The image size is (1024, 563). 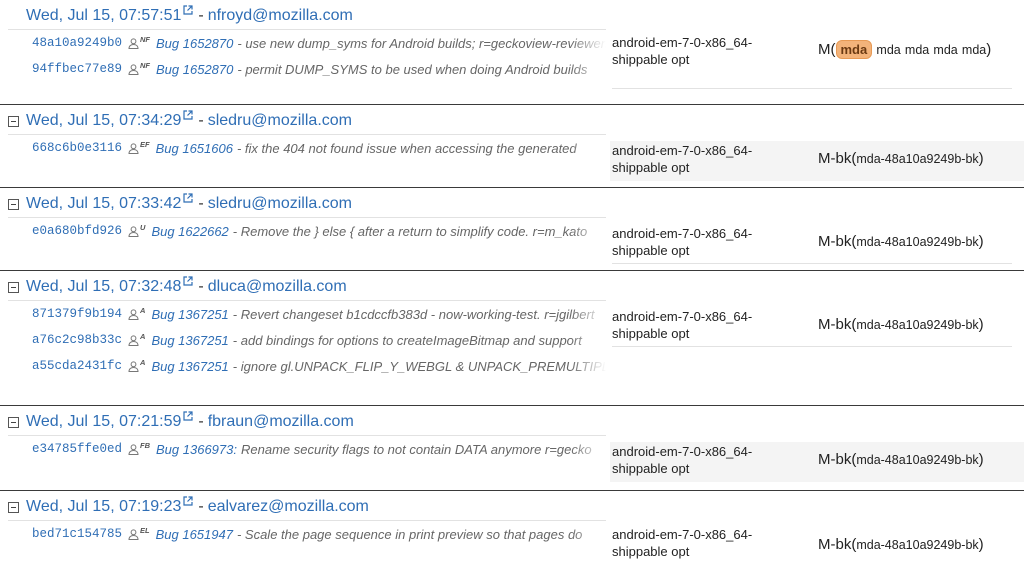 I want to click on push-time-link: Wed, Jul 15, 07:19:23, so click(x=103, y=507).